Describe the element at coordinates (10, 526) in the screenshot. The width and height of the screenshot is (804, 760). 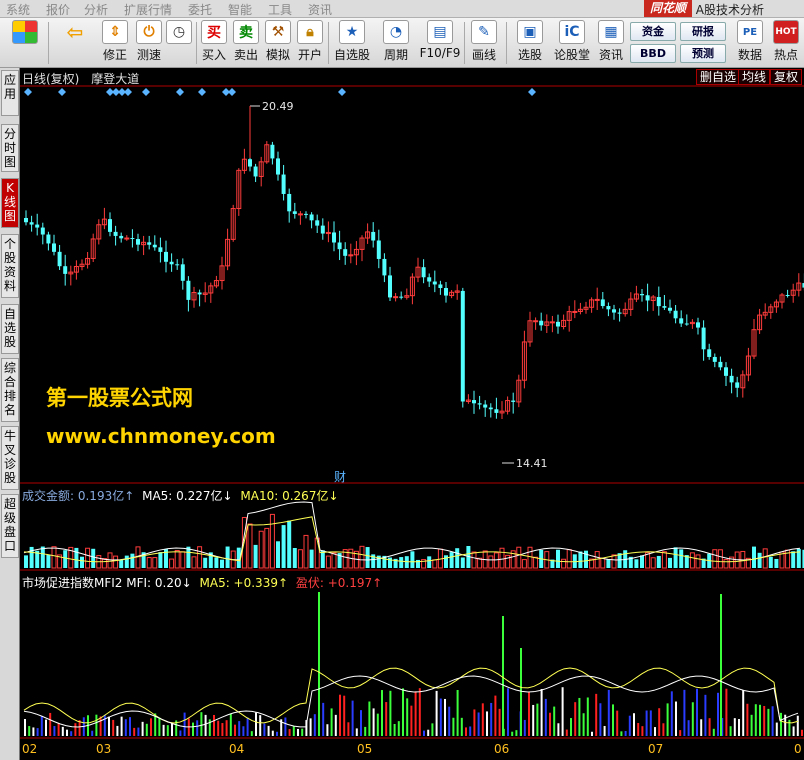
I see `tab-super-panel: 超级盘口` at that location.